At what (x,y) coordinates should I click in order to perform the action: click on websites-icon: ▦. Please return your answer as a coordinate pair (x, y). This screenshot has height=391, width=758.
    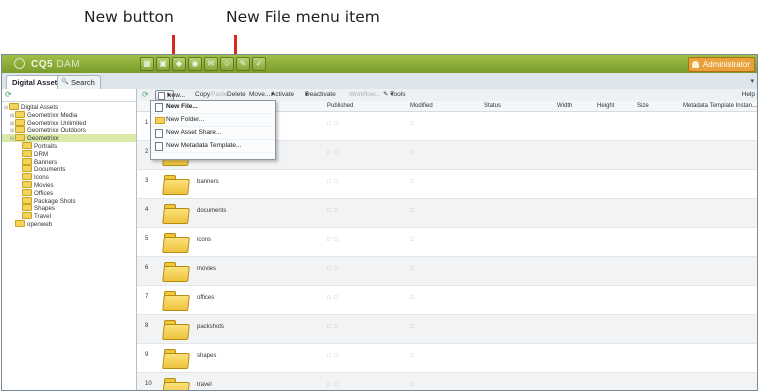
    Looking at the image, I should click on (147, 64).